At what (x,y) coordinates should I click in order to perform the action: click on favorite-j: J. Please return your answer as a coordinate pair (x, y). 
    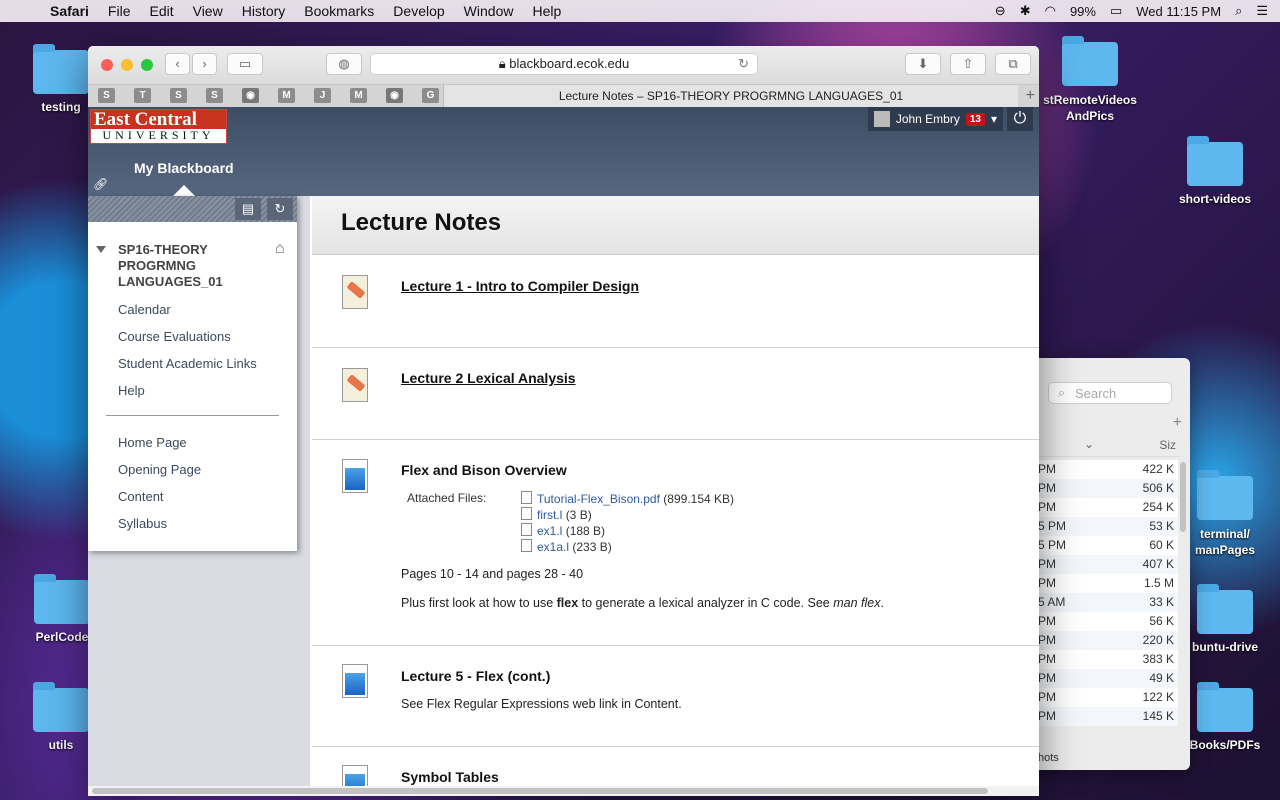
    Looking at the image, I should click on (322, 95).